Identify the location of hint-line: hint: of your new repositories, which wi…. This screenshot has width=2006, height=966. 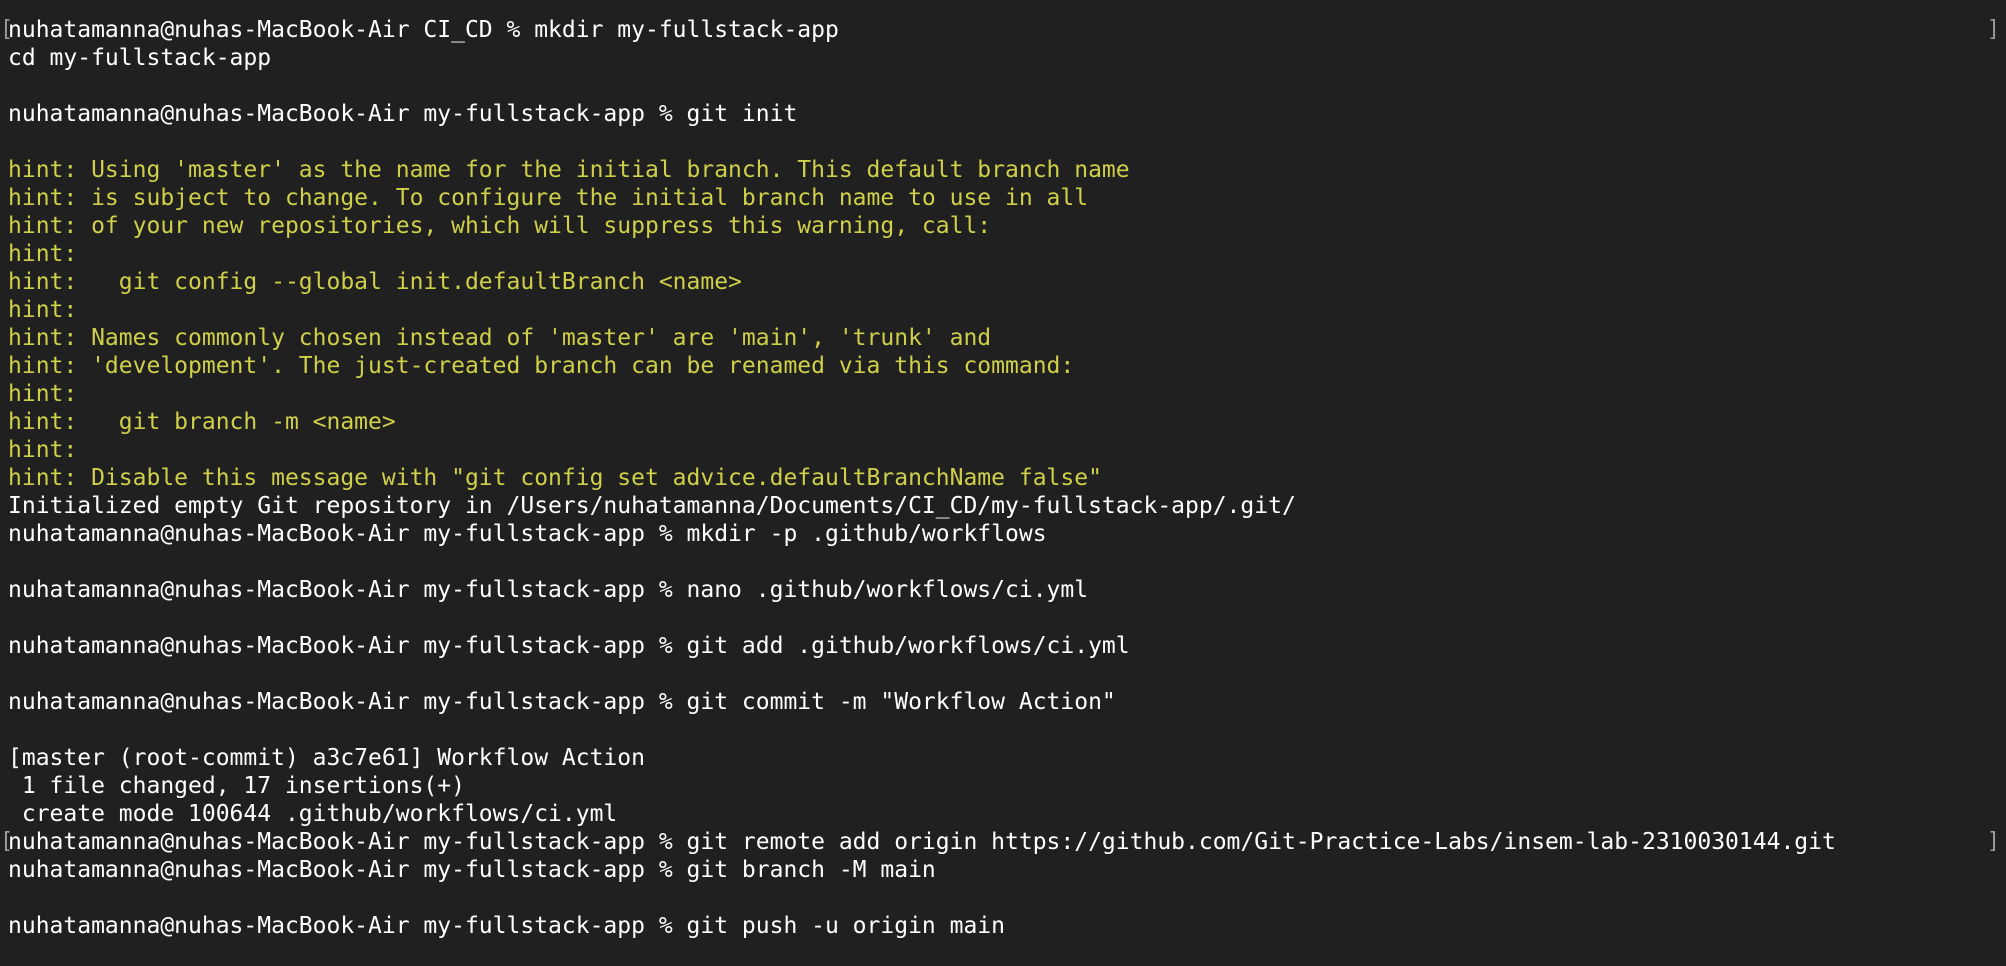
(500, 226).